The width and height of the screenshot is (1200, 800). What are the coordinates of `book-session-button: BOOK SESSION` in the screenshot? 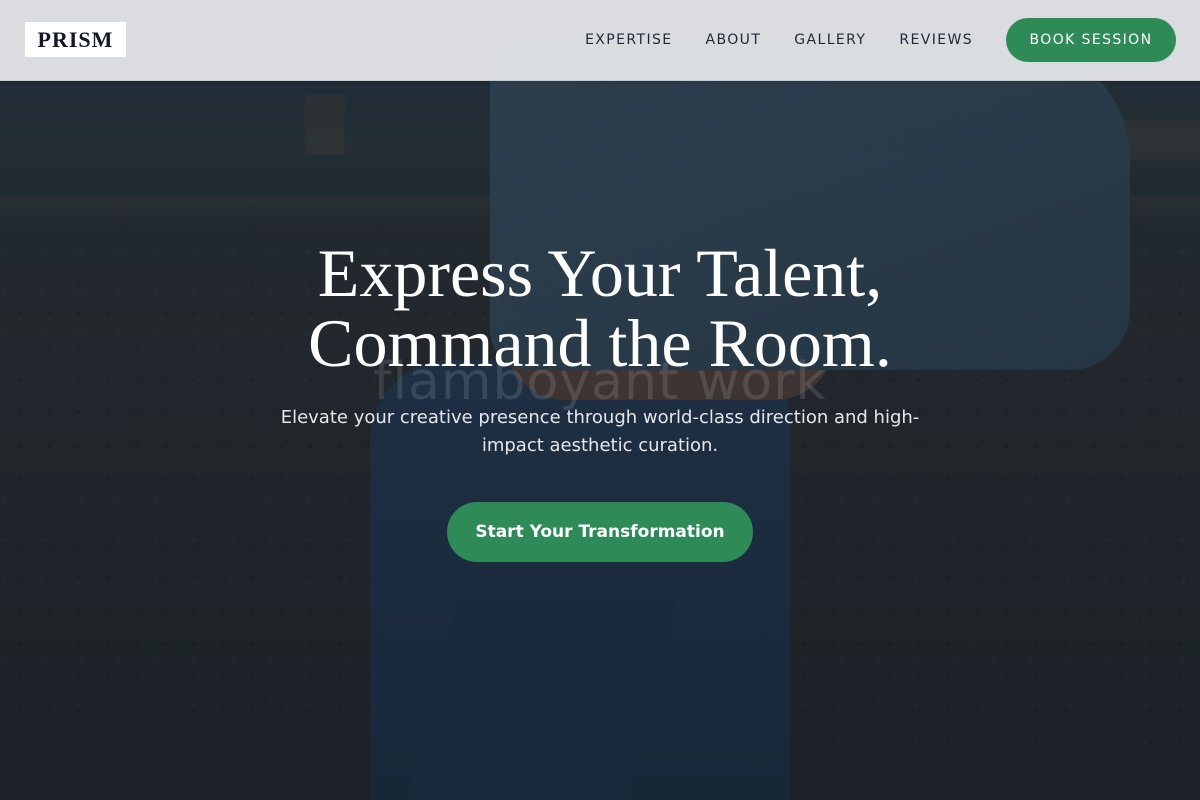 It's located at (1091, 40).